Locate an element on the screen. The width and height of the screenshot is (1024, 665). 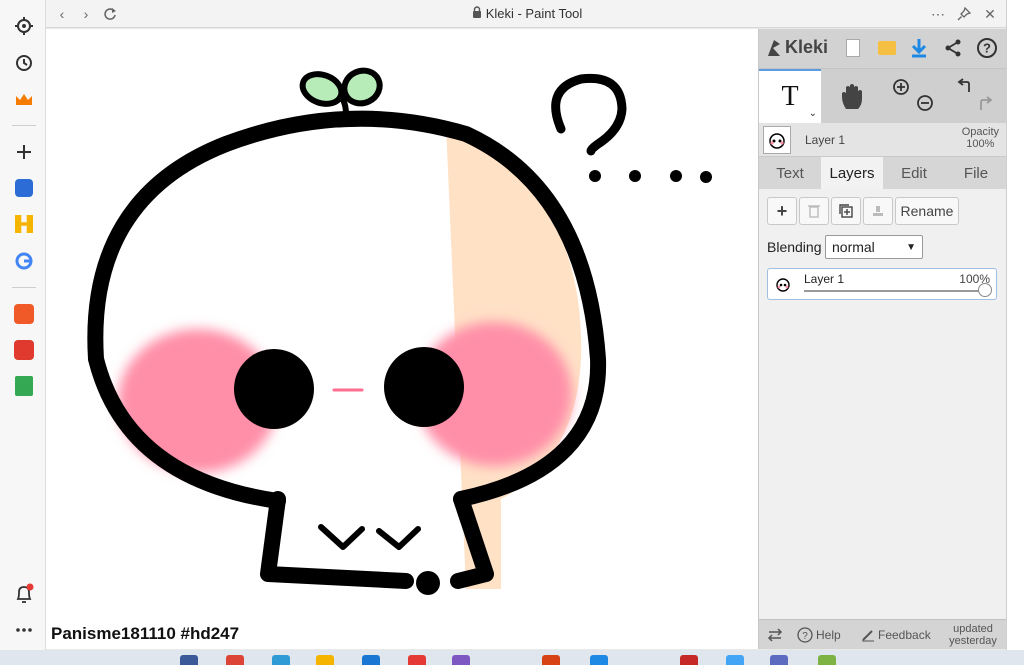
merge-icon is located at coordinates (878, 211).